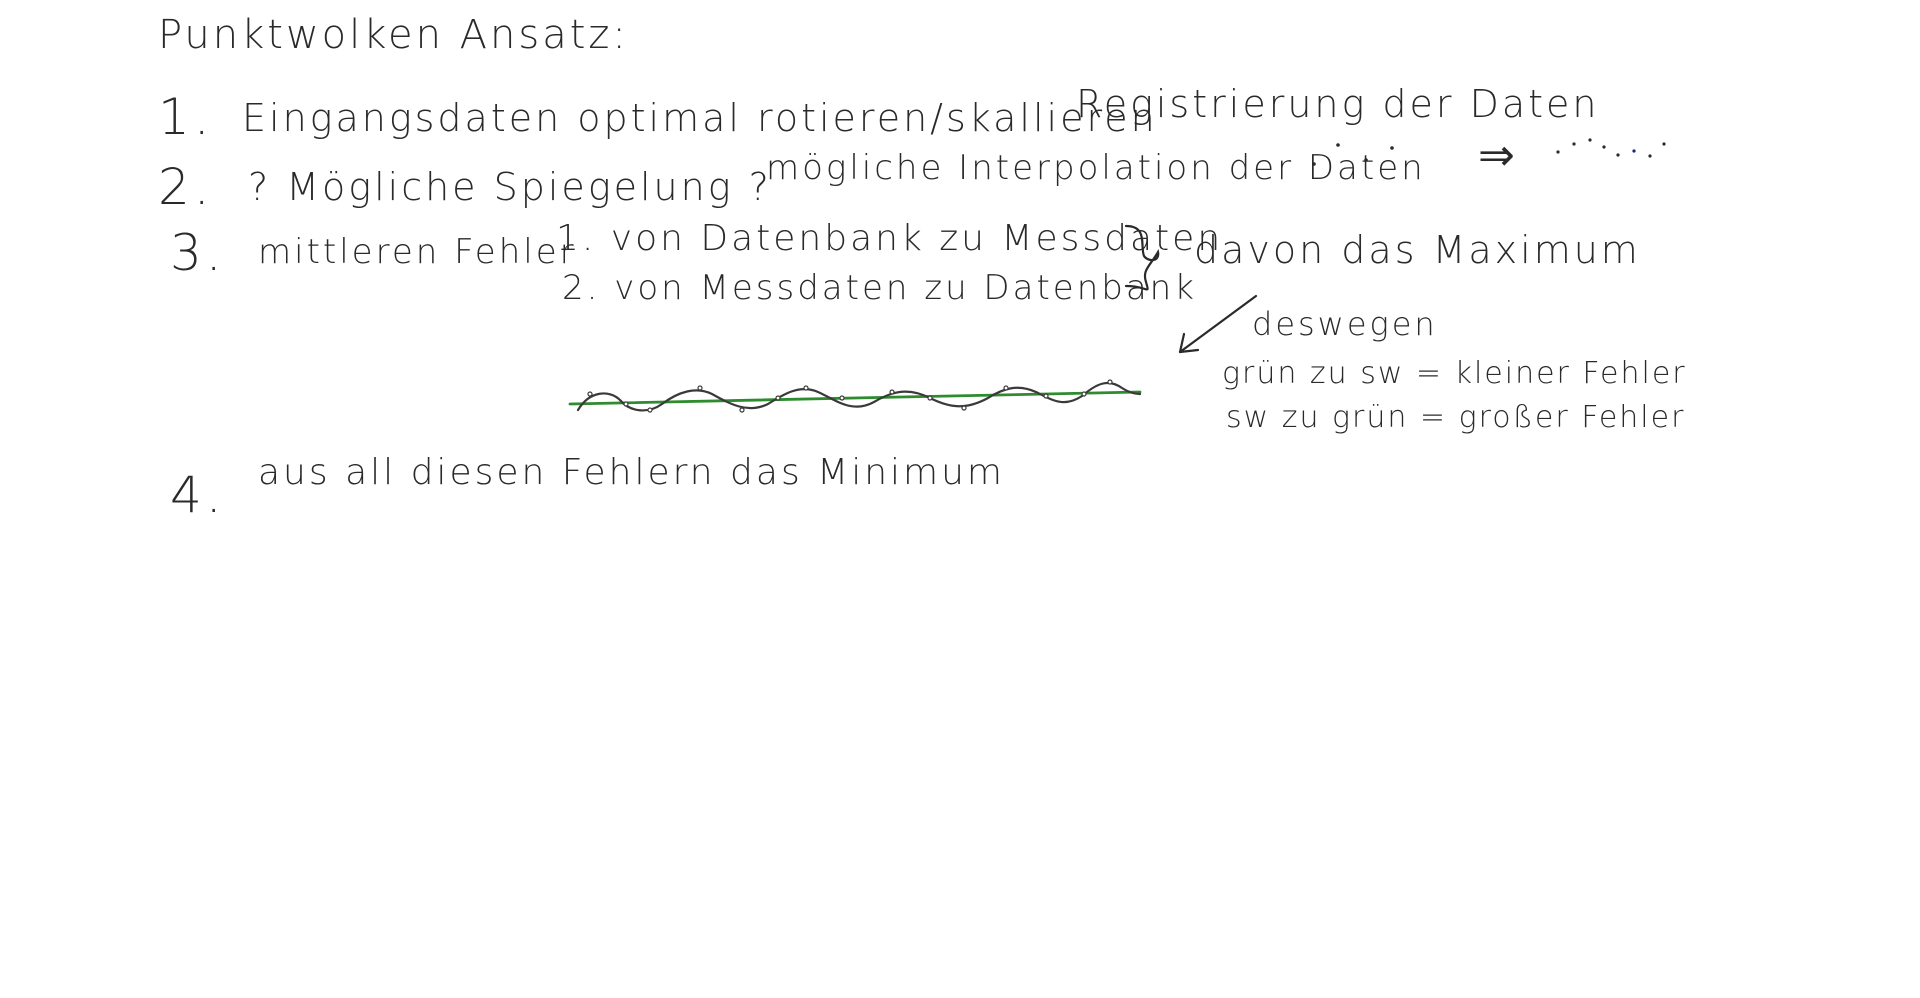 This screenshot has height=998, width=1920. I want to click on sample-points, so click(850, 396).